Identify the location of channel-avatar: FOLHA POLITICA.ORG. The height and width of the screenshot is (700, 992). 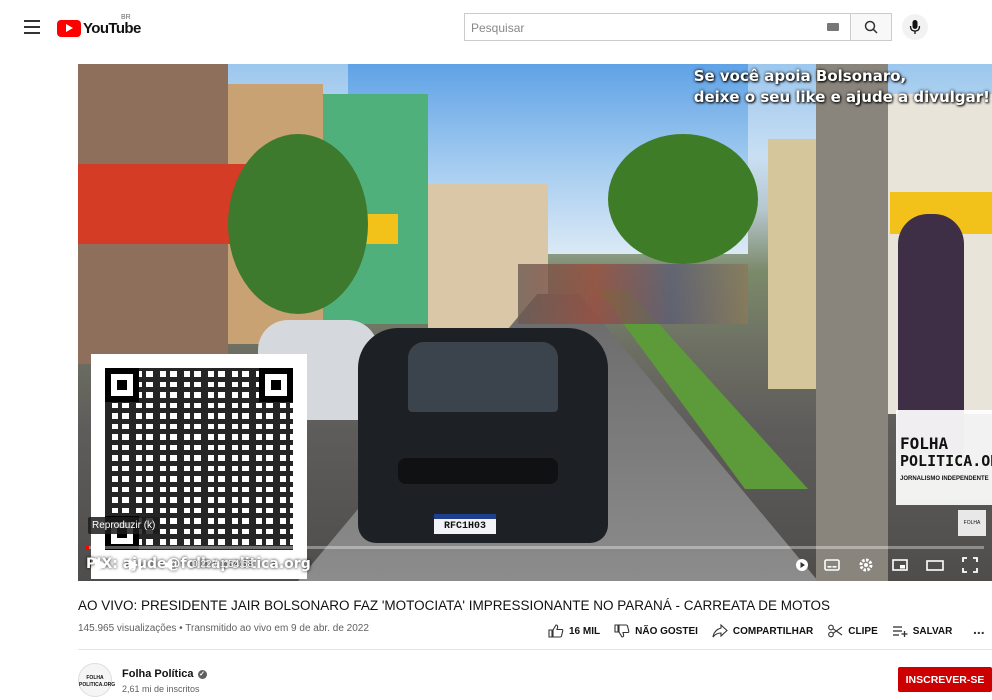
(97, 680).